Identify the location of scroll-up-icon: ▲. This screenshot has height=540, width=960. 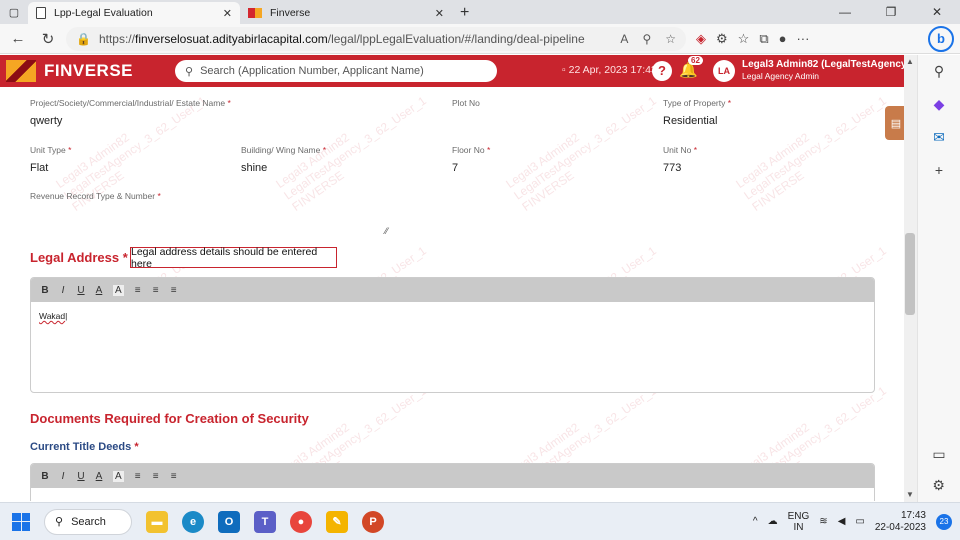
(910, 61).